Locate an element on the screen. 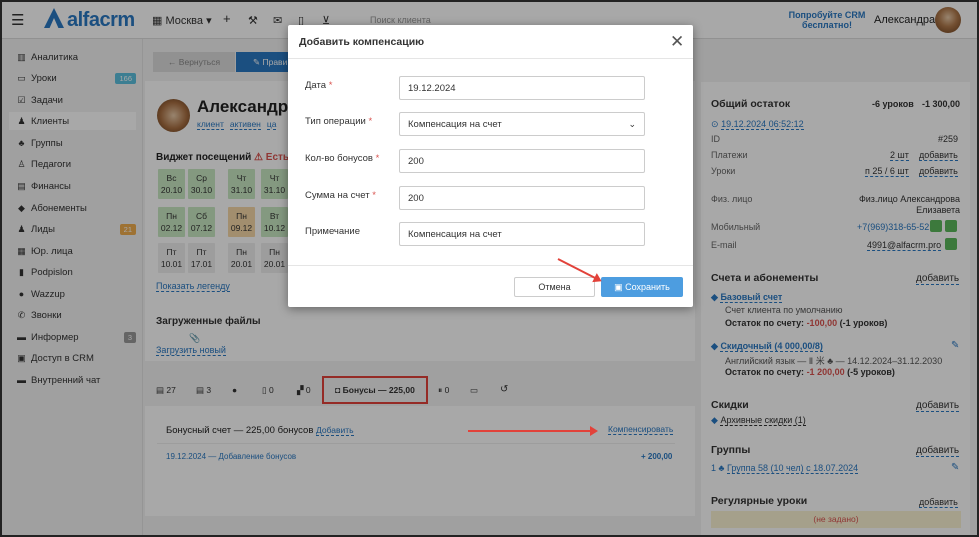 The image size is (979, 537). note-label: Примечание is located at coordinates (332, 231).